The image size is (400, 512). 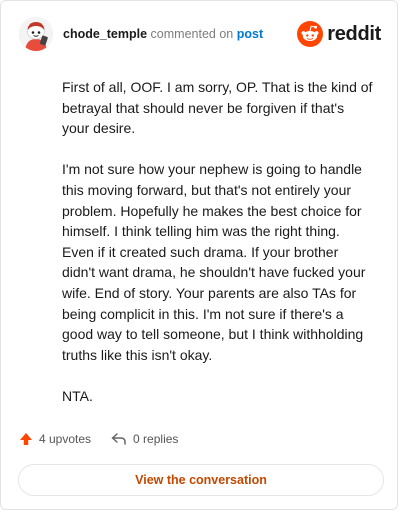 I want to click on comment-header: chode_temple commented on post reddit, so click(x=200, y=35).